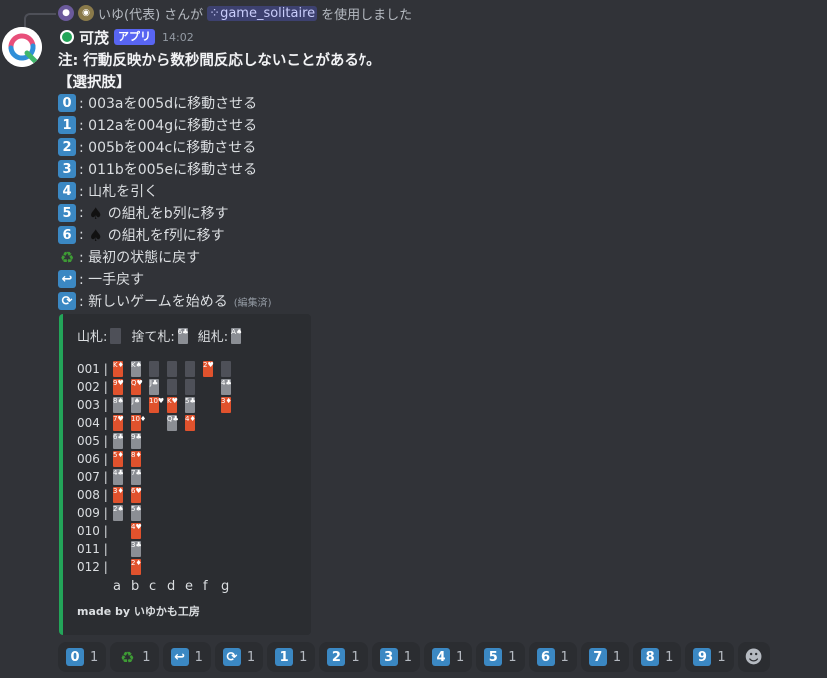 Image resolution: width=827 pixels, height=678 pixels. I want to click on reaction-button: ↩ 1, so click(186, 657).